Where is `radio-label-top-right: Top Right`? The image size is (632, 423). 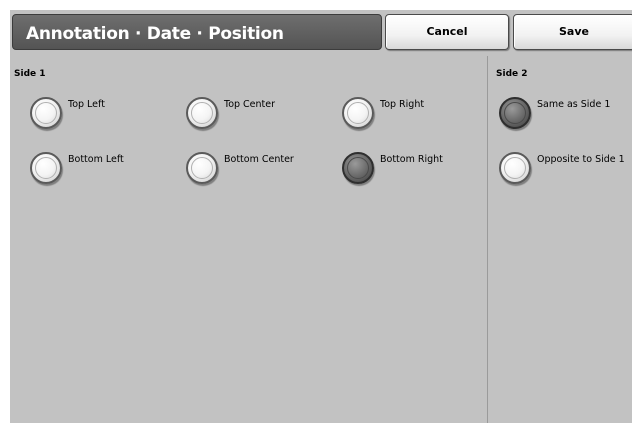 radio-label-top-right: Top Right is located at coordinates (402, 104).